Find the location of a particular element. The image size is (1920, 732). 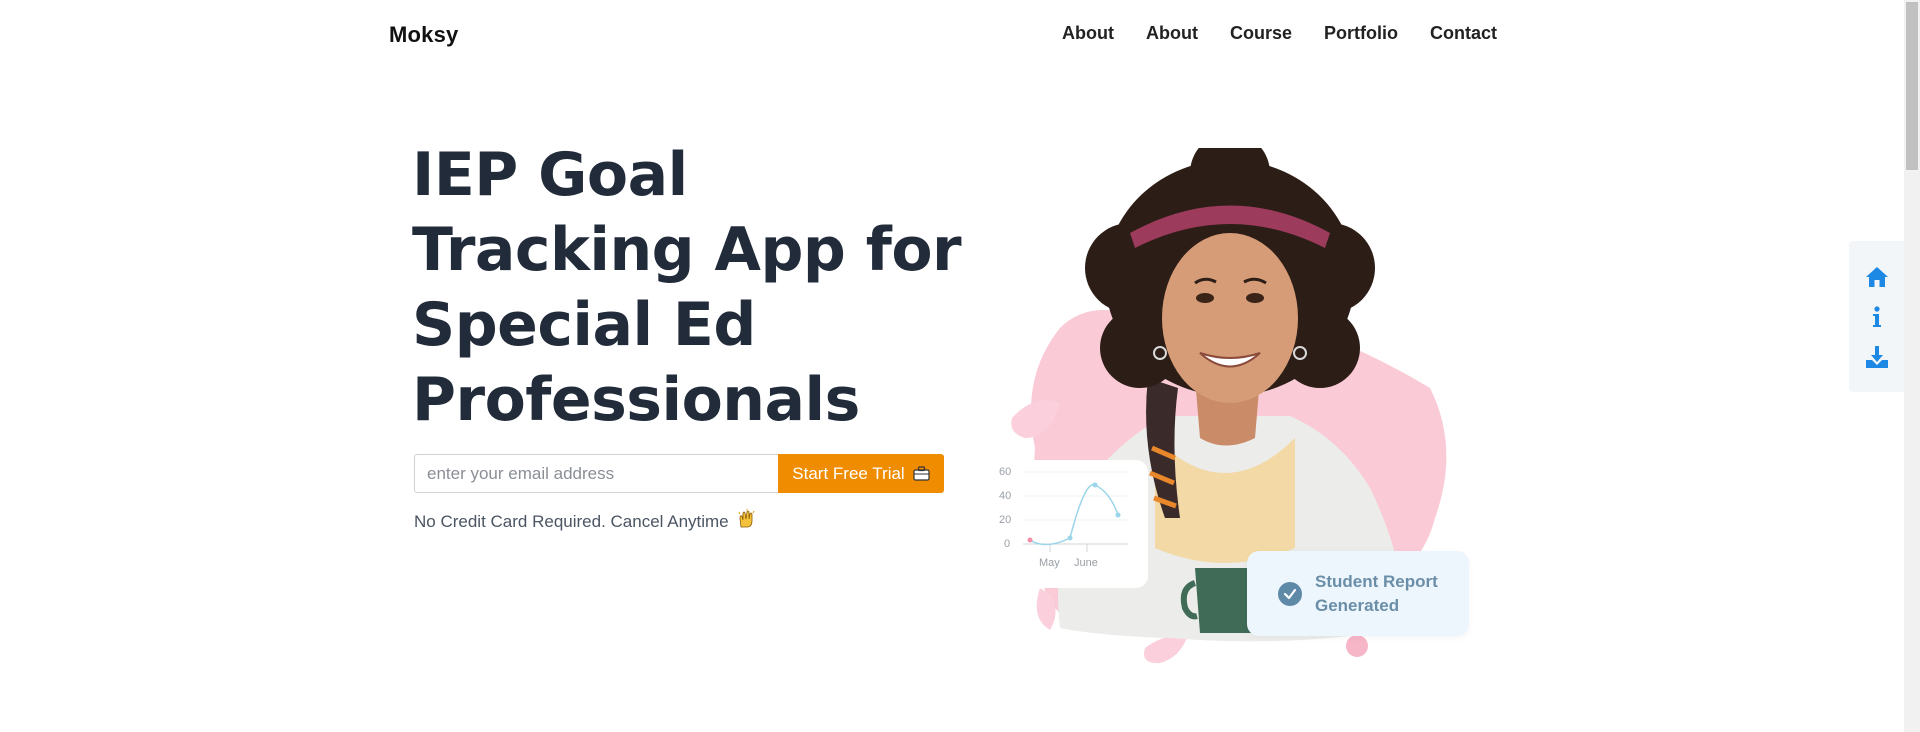

pink-dot is located at coordinates (1357, 646).